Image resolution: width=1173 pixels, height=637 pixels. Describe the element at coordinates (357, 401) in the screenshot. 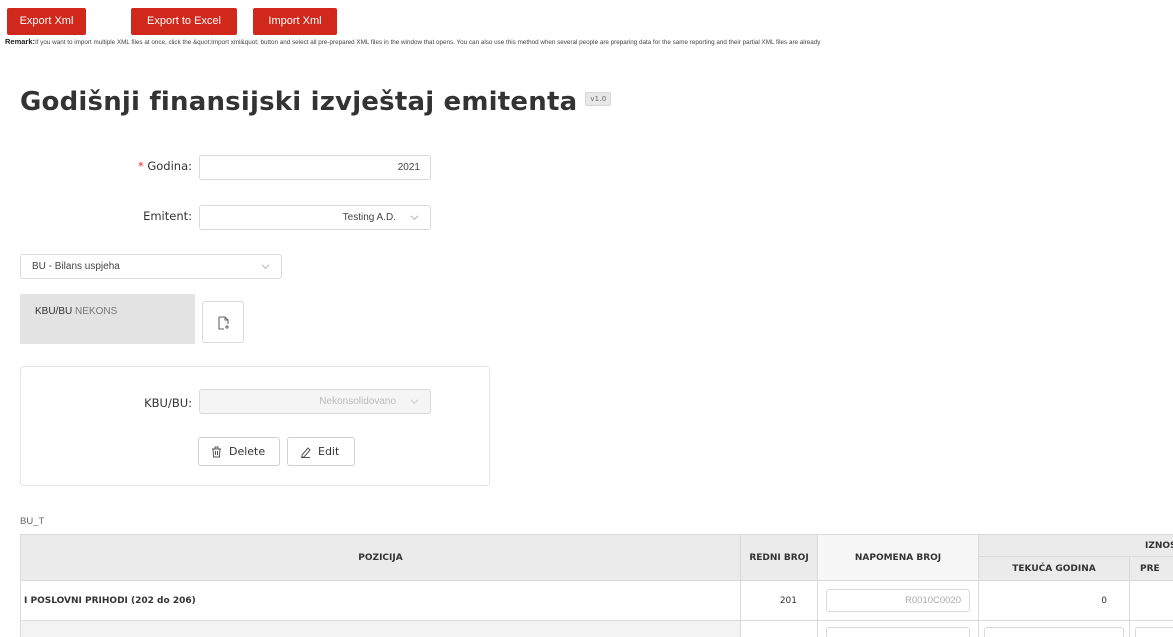

I see `kbu-value: Nekonsolidovano` at that location.